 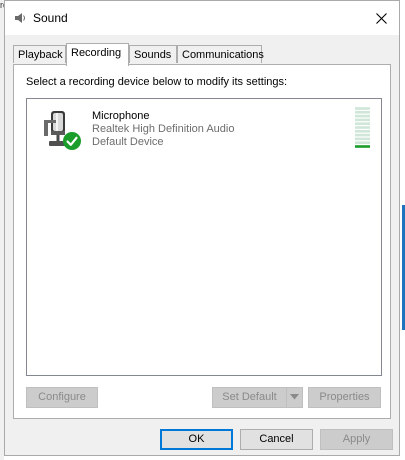 I want to click on default-check-icon, so click(x=72, y=141).